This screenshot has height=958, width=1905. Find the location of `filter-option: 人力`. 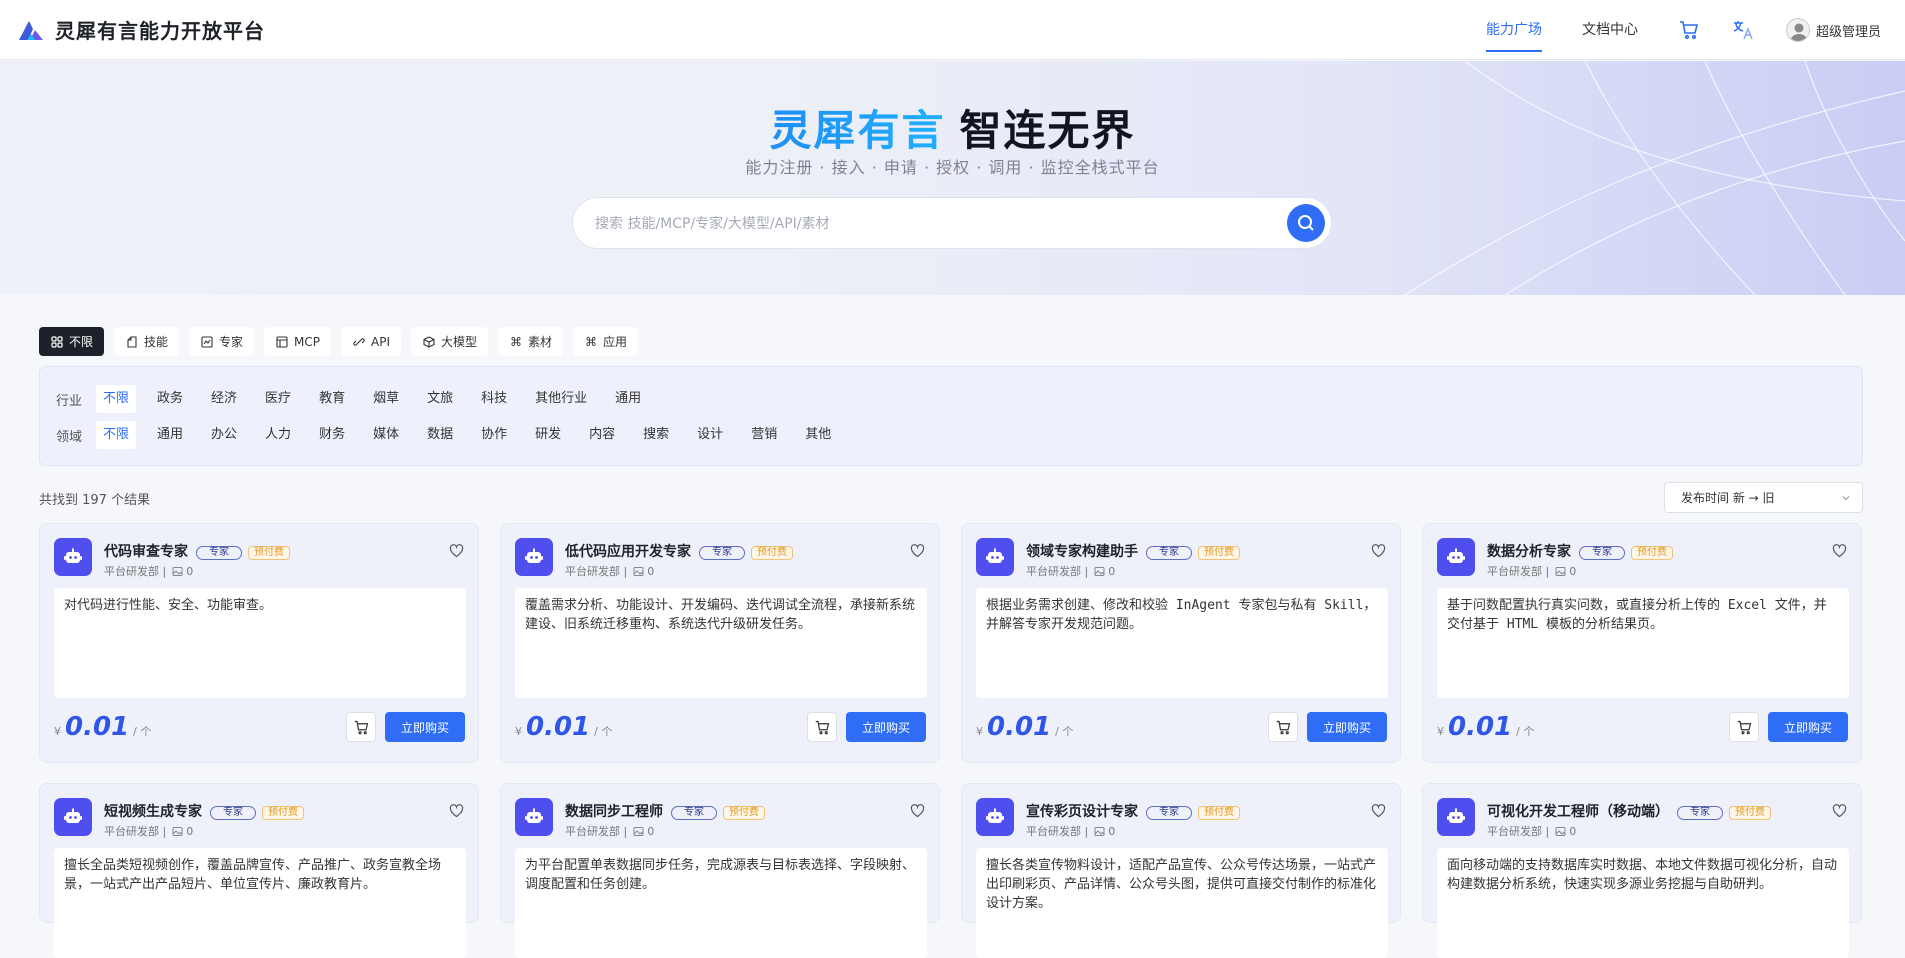

filter-option: 人力 is located at coordinates (278, 435).